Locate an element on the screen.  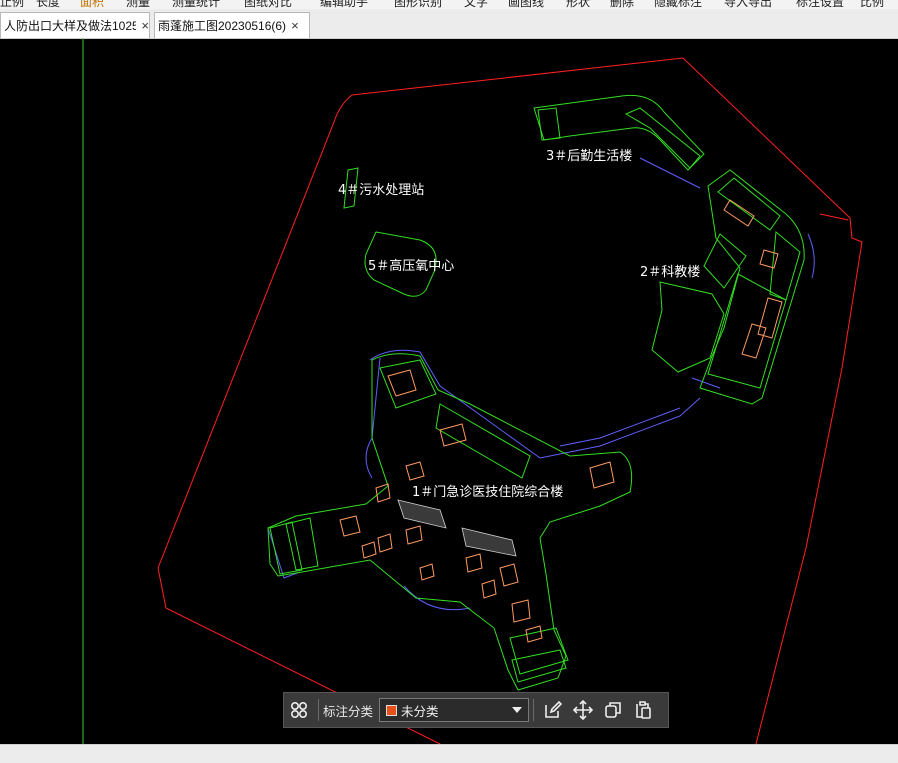
menu-item: 长度 is located at coordinates (48, 4).